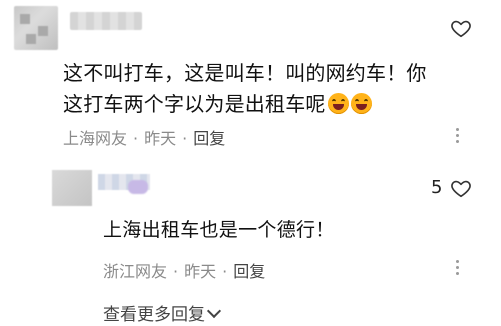 The width and height of the screenshot is (501, 326). What do you see at coordinates (160, 138) in the screenshot?
I see `comment-time: 昨天` at bounding box center [160, 138].